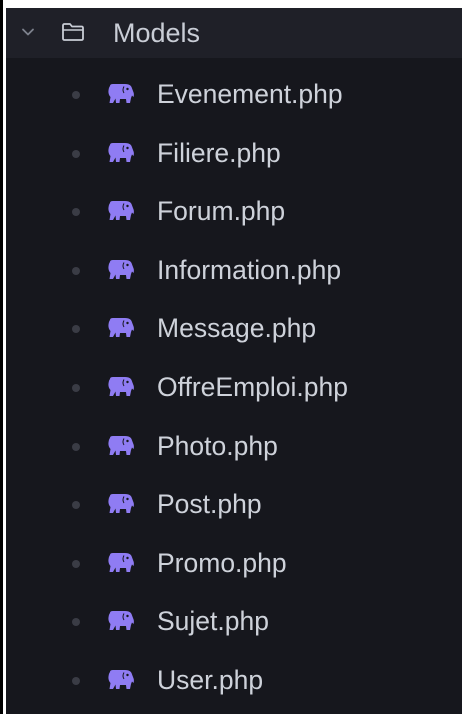 Image resolution: width=462 pixels, height=714 pixels. I want to click on file-label: Promo.php, so click(222, 562).